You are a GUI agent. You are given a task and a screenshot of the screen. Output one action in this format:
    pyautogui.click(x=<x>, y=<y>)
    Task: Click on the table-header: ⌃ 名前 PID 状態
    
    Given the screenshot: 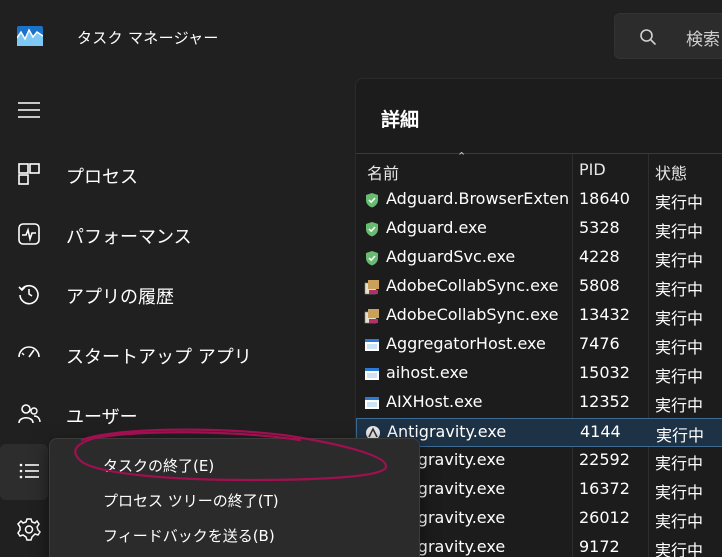 What is the action you would take?
    pyautogui.click(x=539, y=168)
    